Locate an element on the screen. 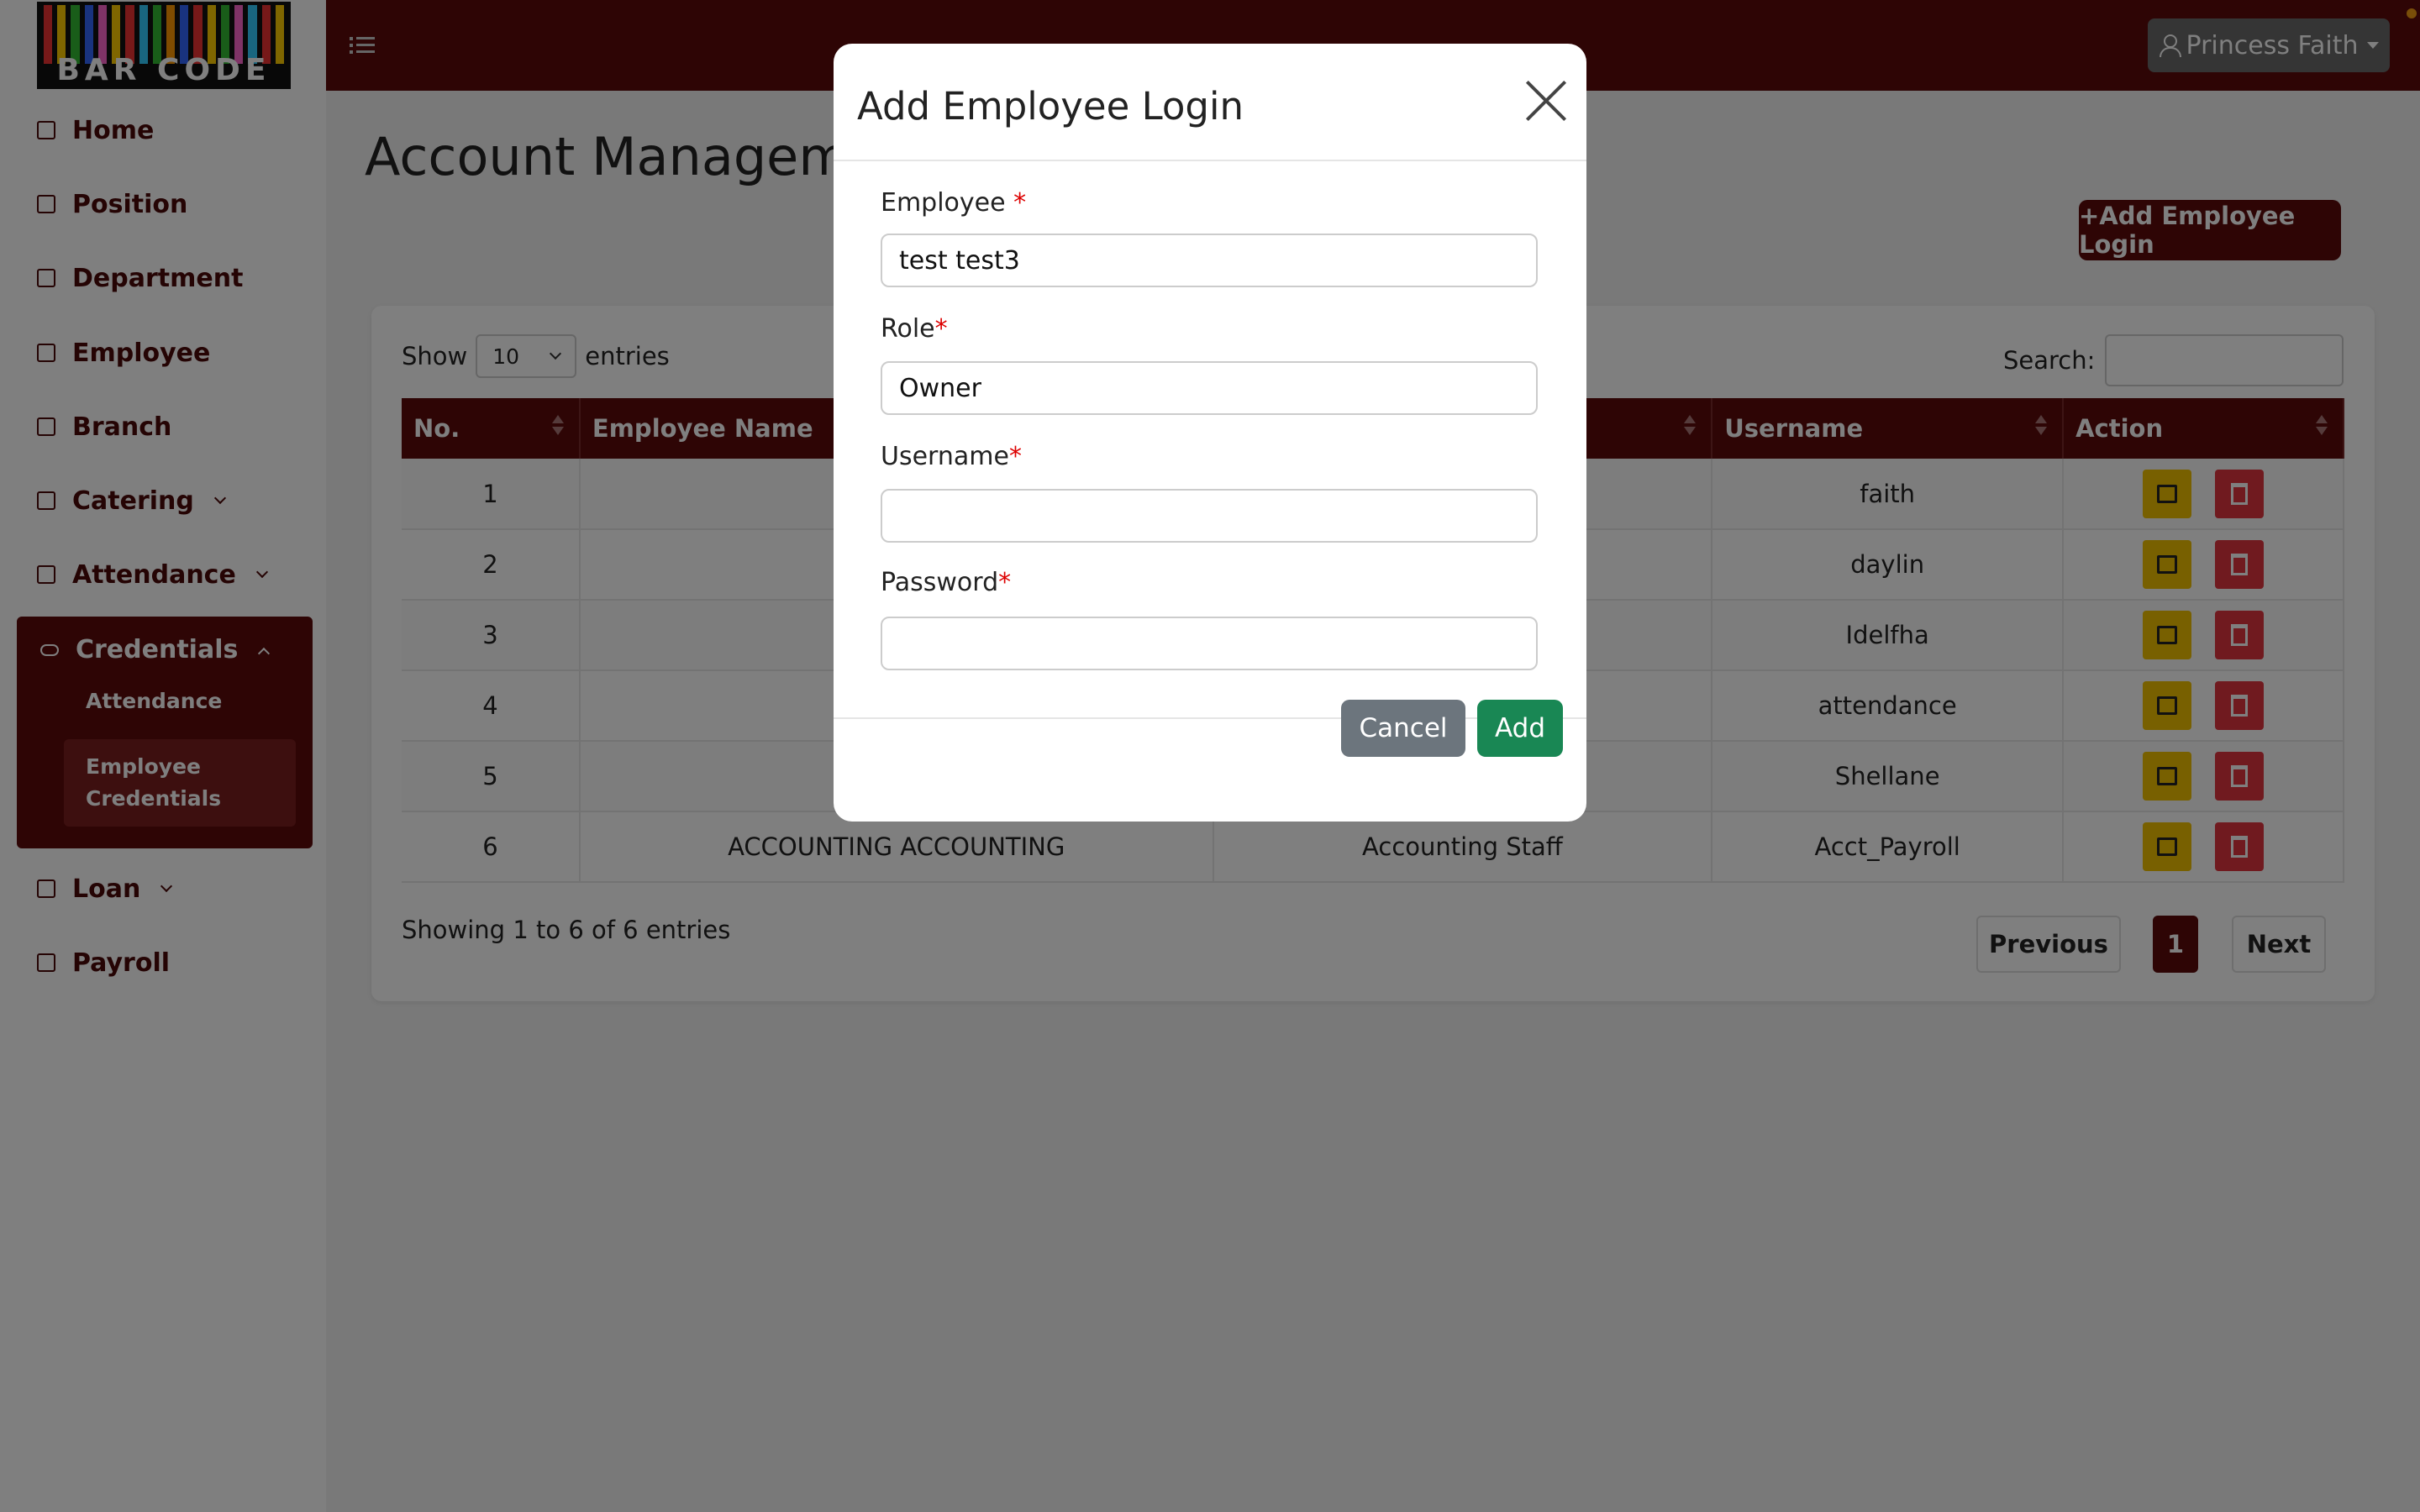  username-label: Username* is located at coordinates (952, 456).